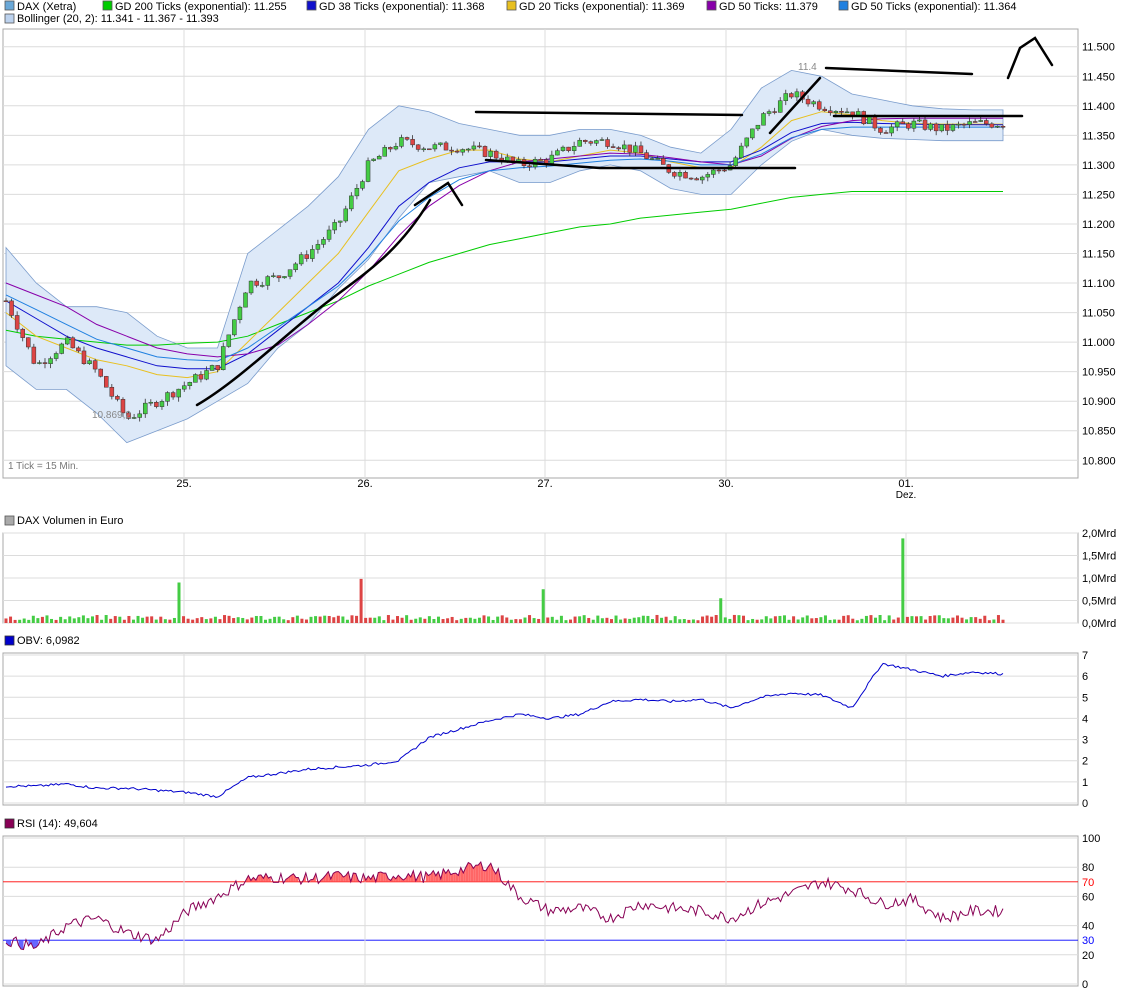 This screenshot has width=1125, height=997. What do you see at coordinates (1088, 897) in the screenshot?
I see `rsi-tick-label: 60` at bounding box center [1088, 897].